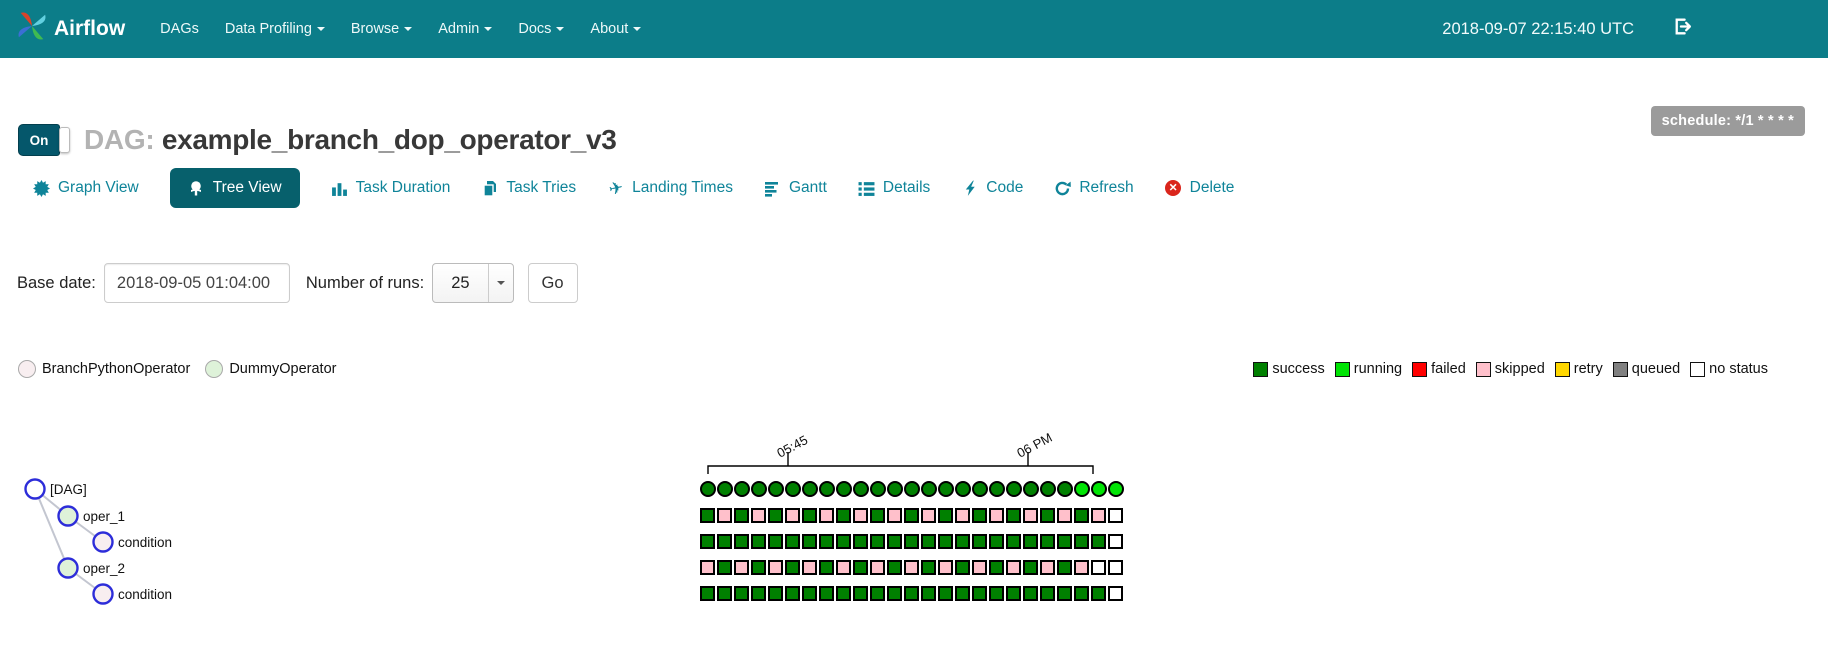  Describe the element at coordinates (1116, 489) in the screenshot. I see `dag-run-circle-running` at that location.